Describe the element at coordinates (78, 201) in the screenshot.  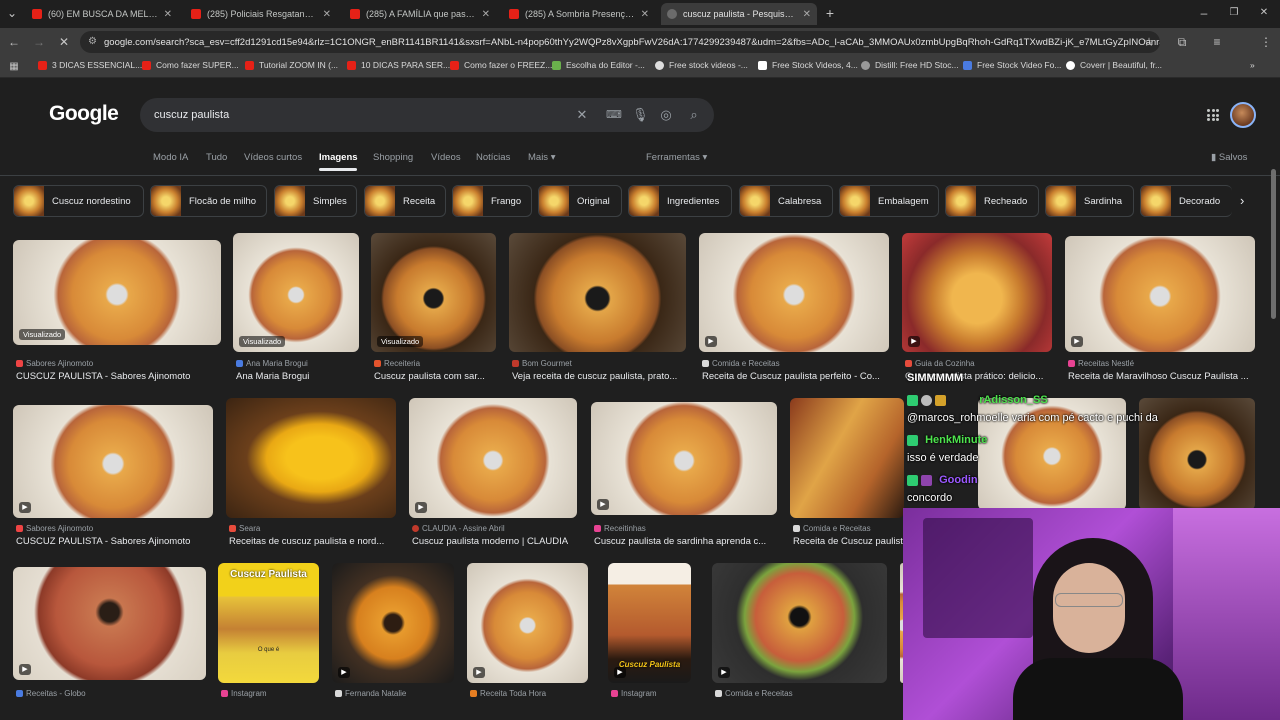
I see `chip-cuscuz-nordestino: Cuscuz nordestino` at that location.